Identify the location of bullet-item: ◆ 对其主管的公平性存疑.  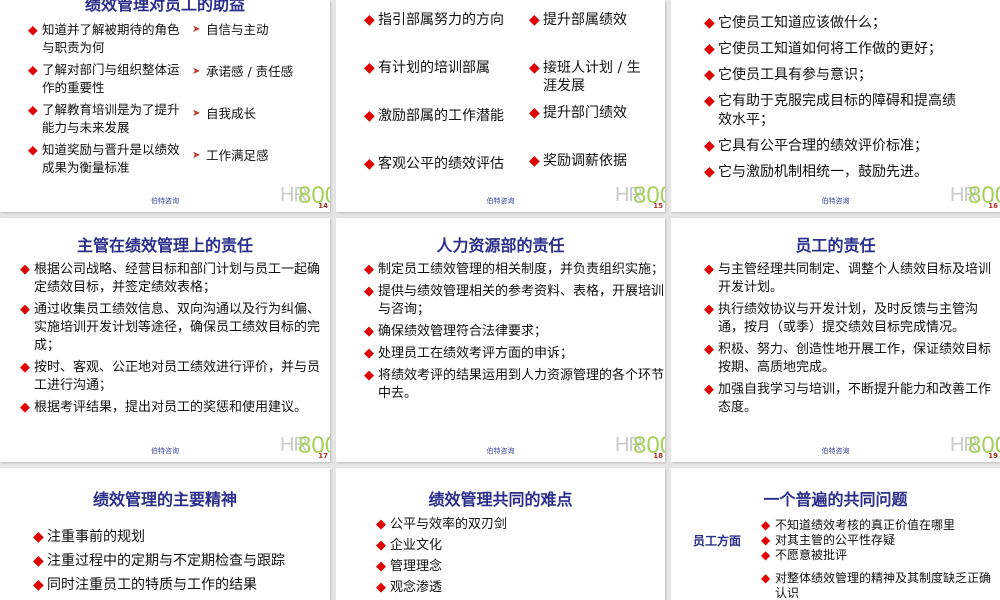
(876, 540).